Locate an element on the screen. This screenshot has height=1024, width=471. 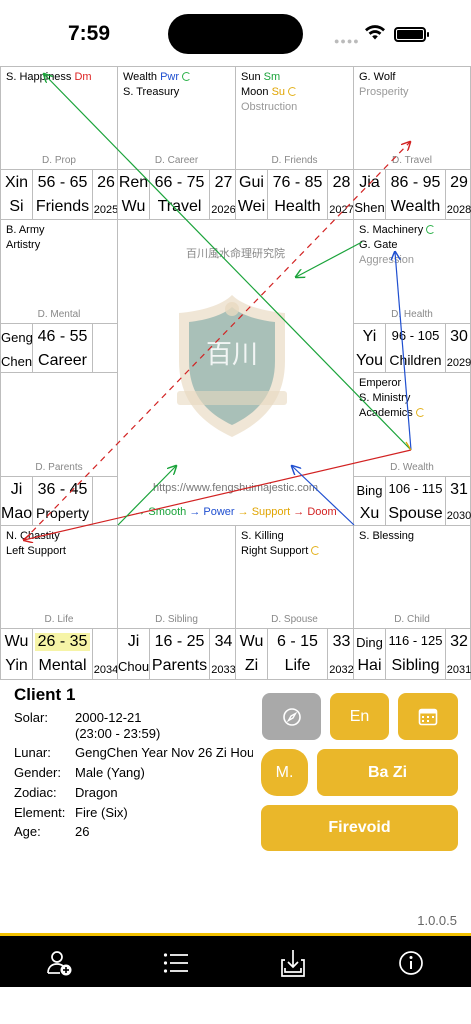
app-version: 1.0.0.5 is located at coordinates (437, 920).